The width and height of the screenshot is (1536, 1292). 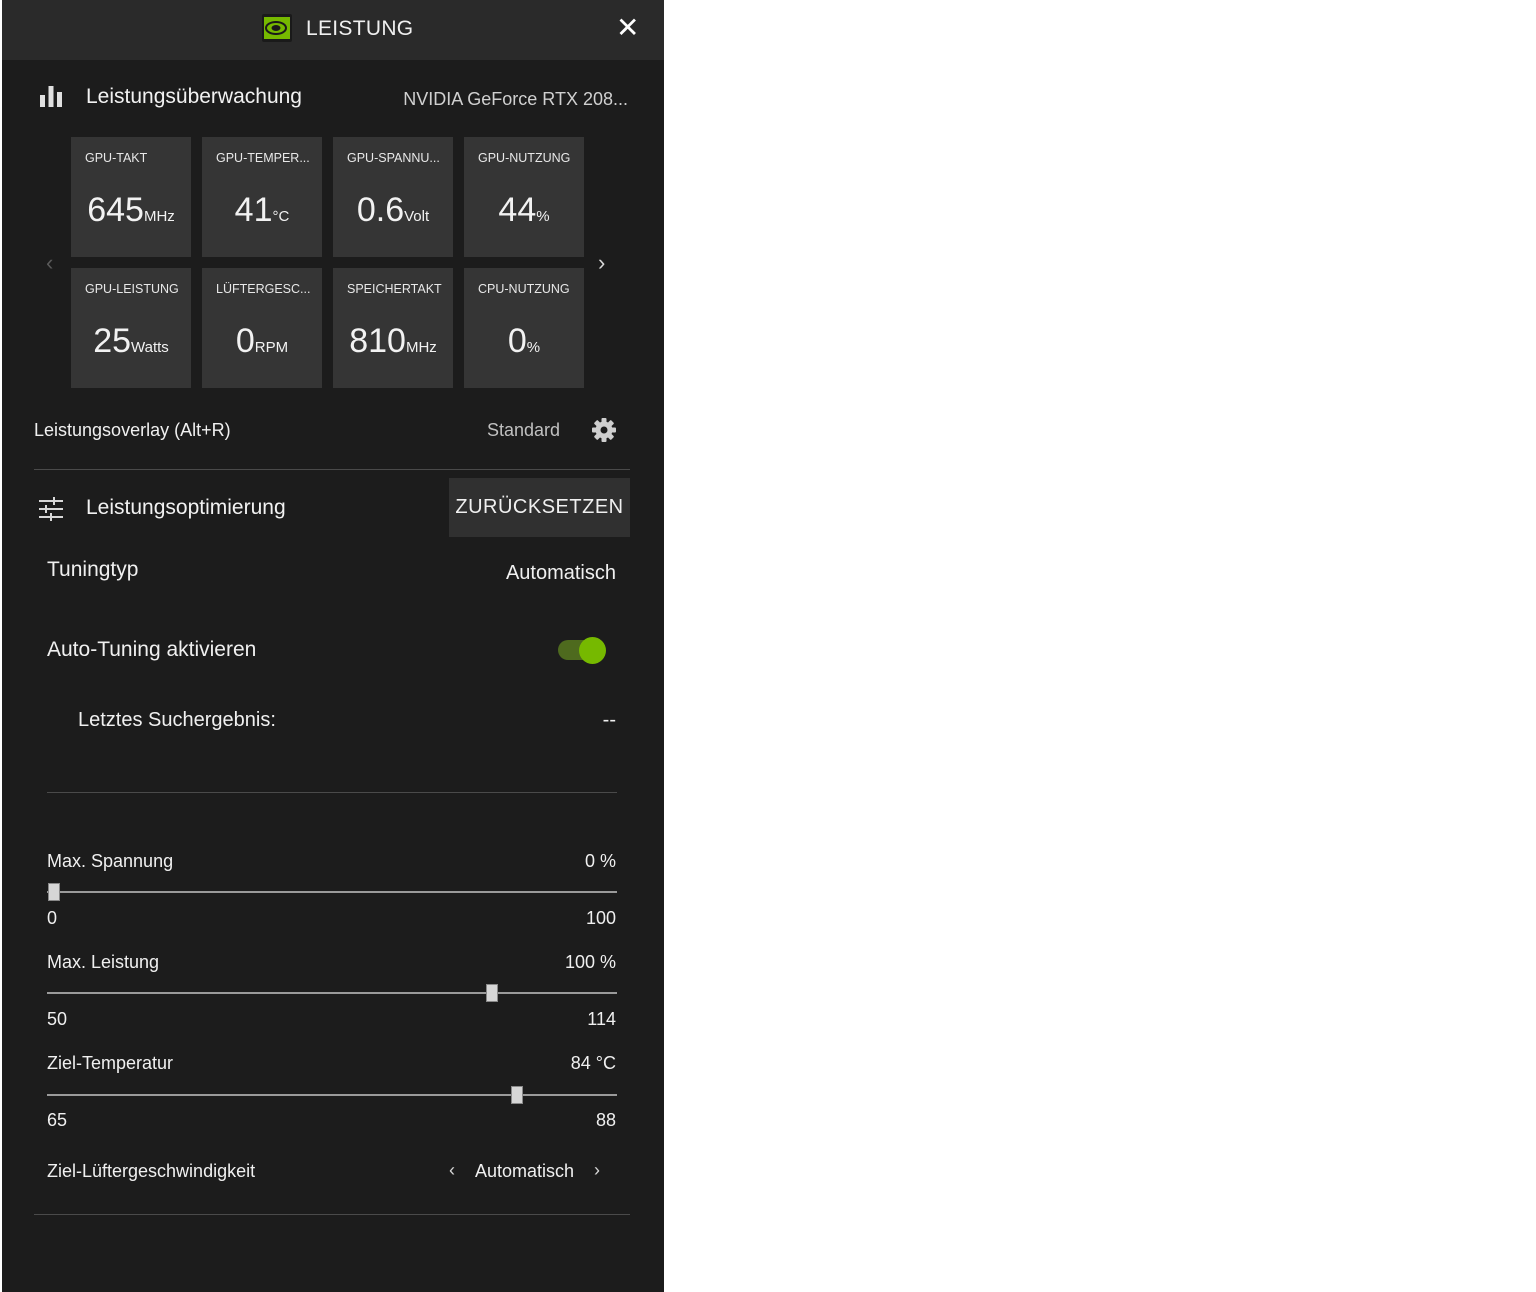 I want to click on auto-tuning-toggle, so click(x=582, y=650).